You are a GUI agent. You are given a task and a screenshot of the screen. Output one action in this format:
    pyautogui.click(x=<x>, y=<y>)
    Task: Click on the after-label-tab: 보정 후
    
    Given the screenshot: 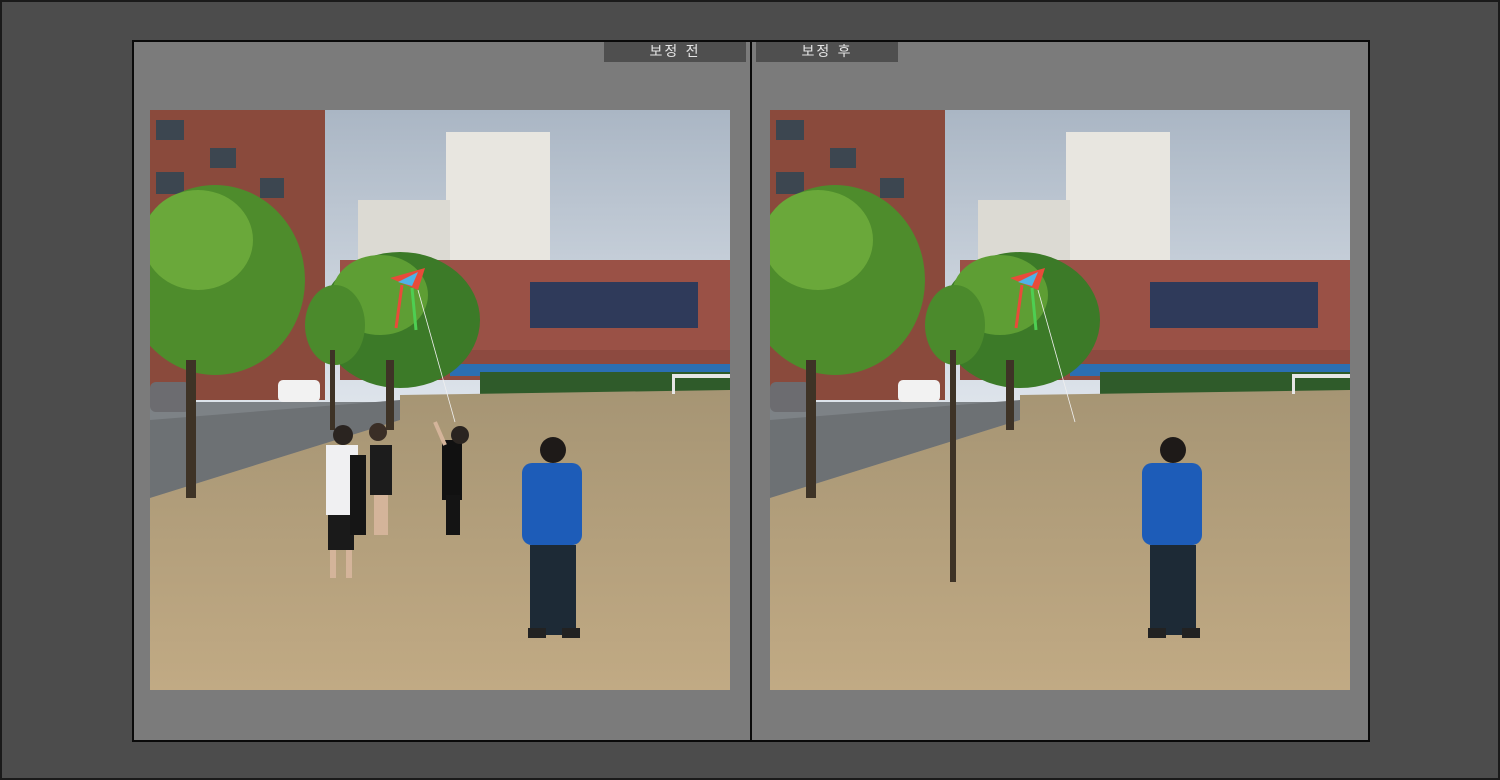 What is the action you would take?
    pyautogui.click(x=827, y=52)
    